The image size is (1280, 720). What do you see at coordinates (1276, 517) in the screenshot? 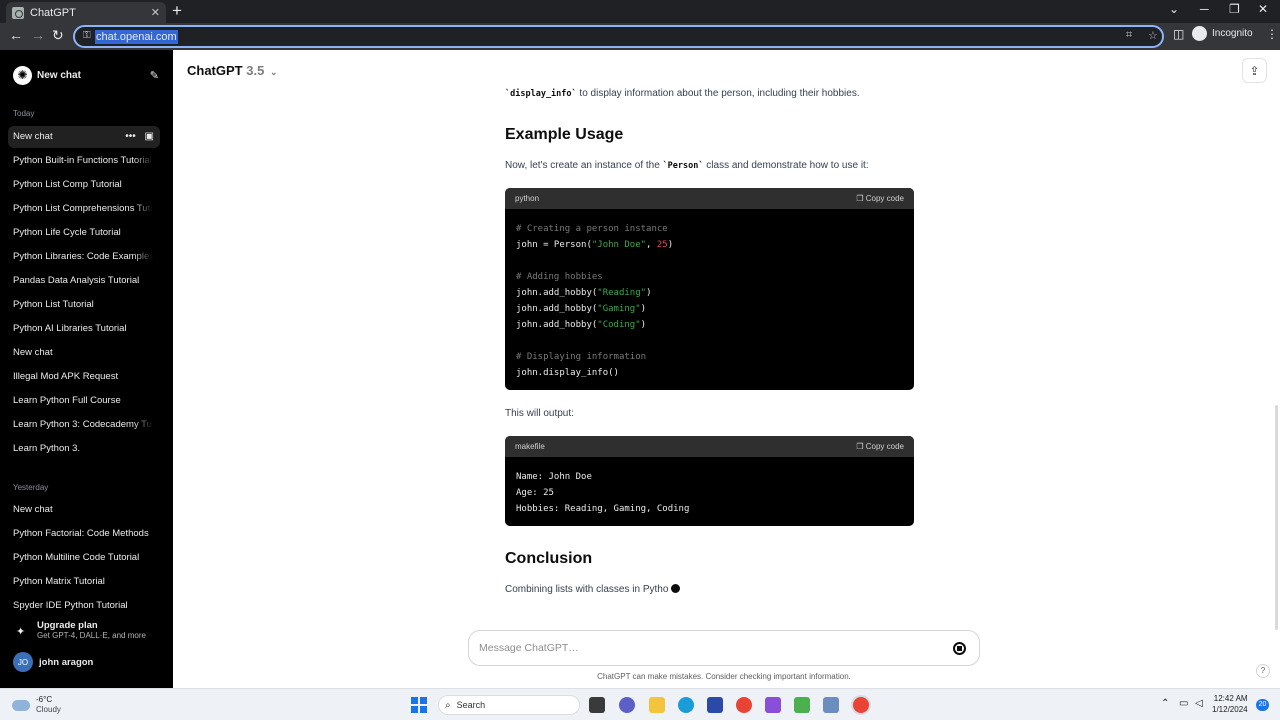
I see `scrollbar` at bounding box center [1276, 517].